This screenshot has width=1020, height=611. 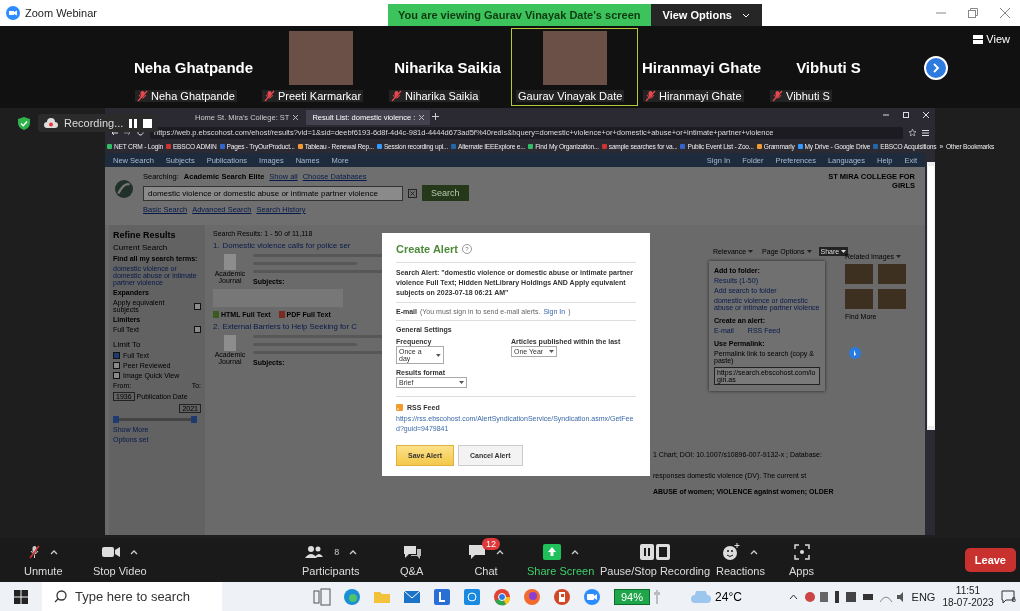 I want to click on pause-icon, so click(x=133, y=123).